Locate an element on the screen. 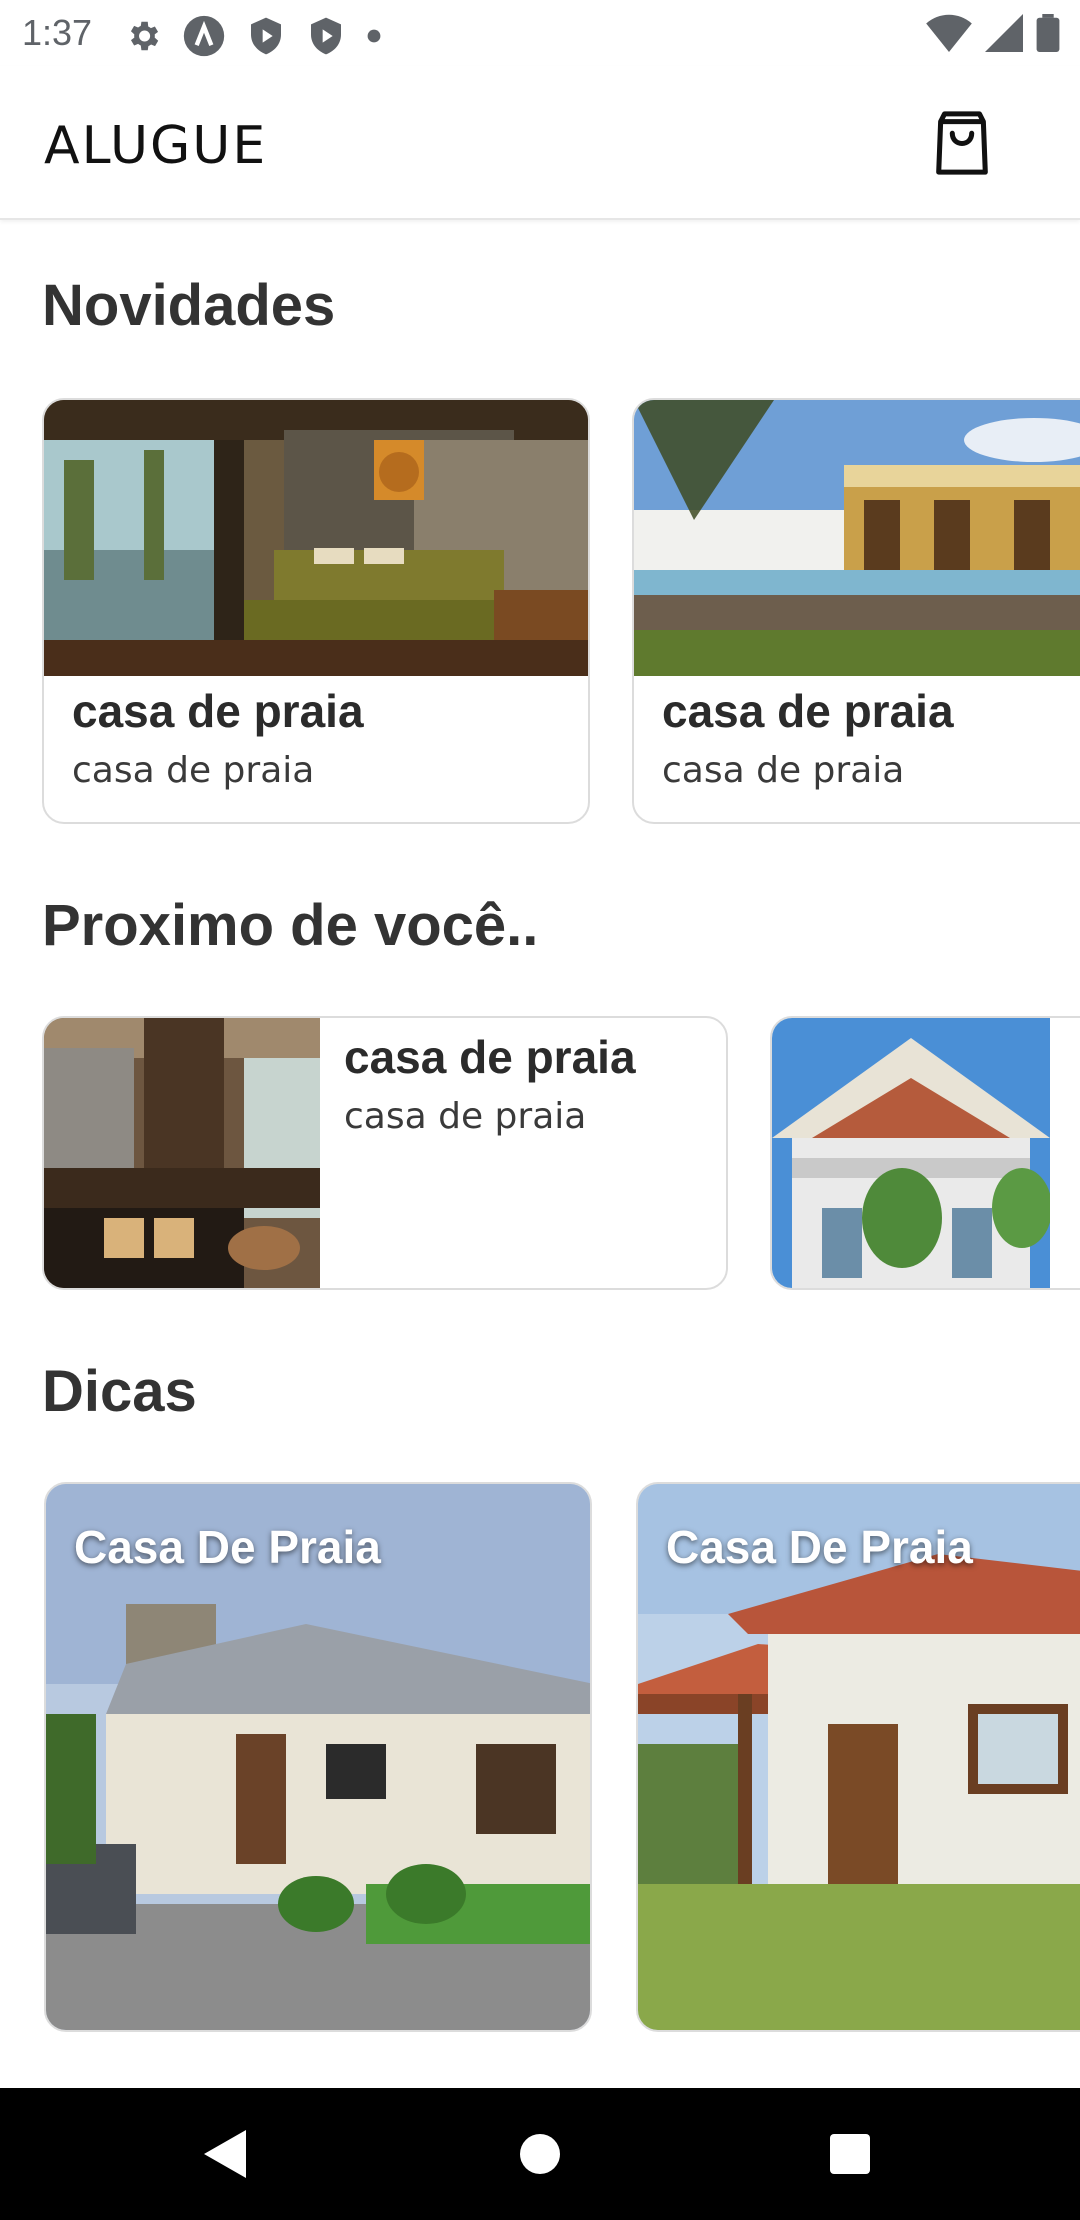 The image size is (1080, 2220). status-bar: 1:37 is located at coordinates (540, 33).